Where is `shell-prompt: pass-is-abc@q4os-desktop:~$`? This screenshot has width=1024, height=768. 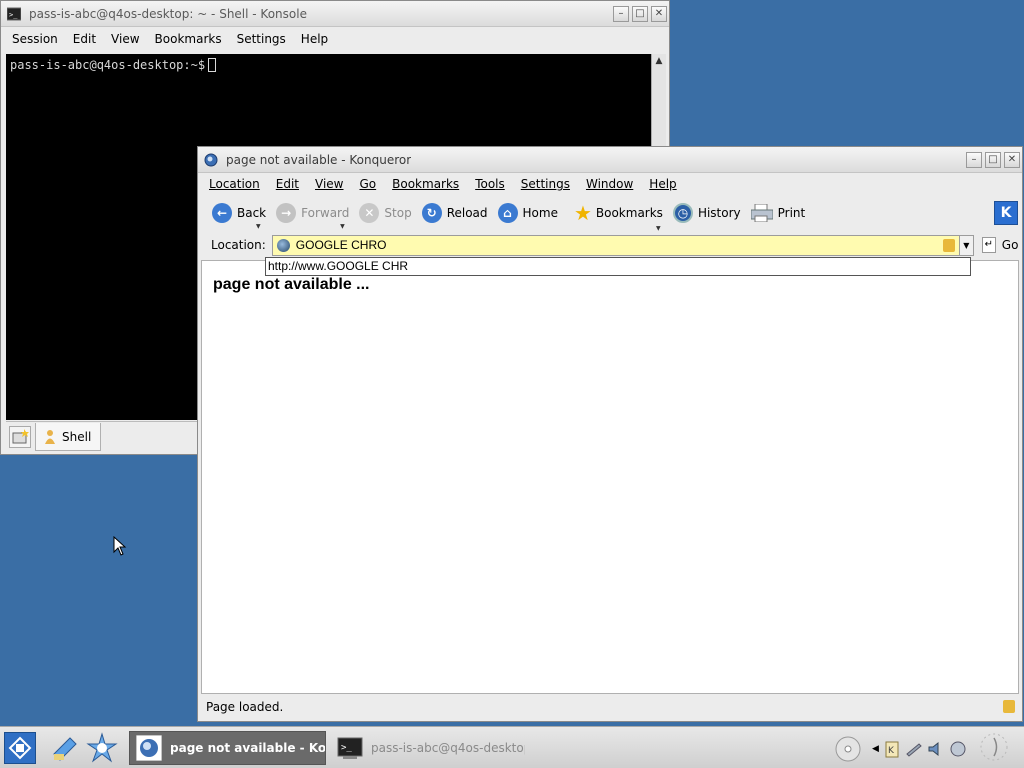 shell-prompt: pass-is-abc@q4os-desktop:~$ is located at coordinates (108, 65).